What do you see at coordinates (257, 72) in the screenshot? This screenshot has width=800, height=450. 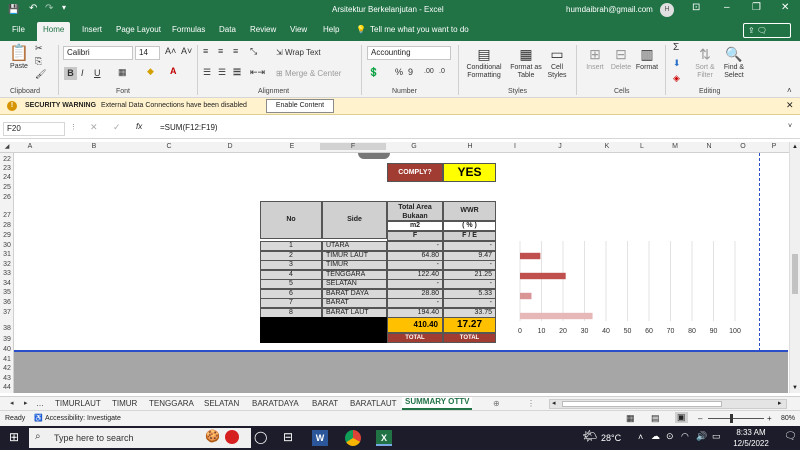 I see `indent-icon: ⇤⇥` at bounding box center [257, 72].